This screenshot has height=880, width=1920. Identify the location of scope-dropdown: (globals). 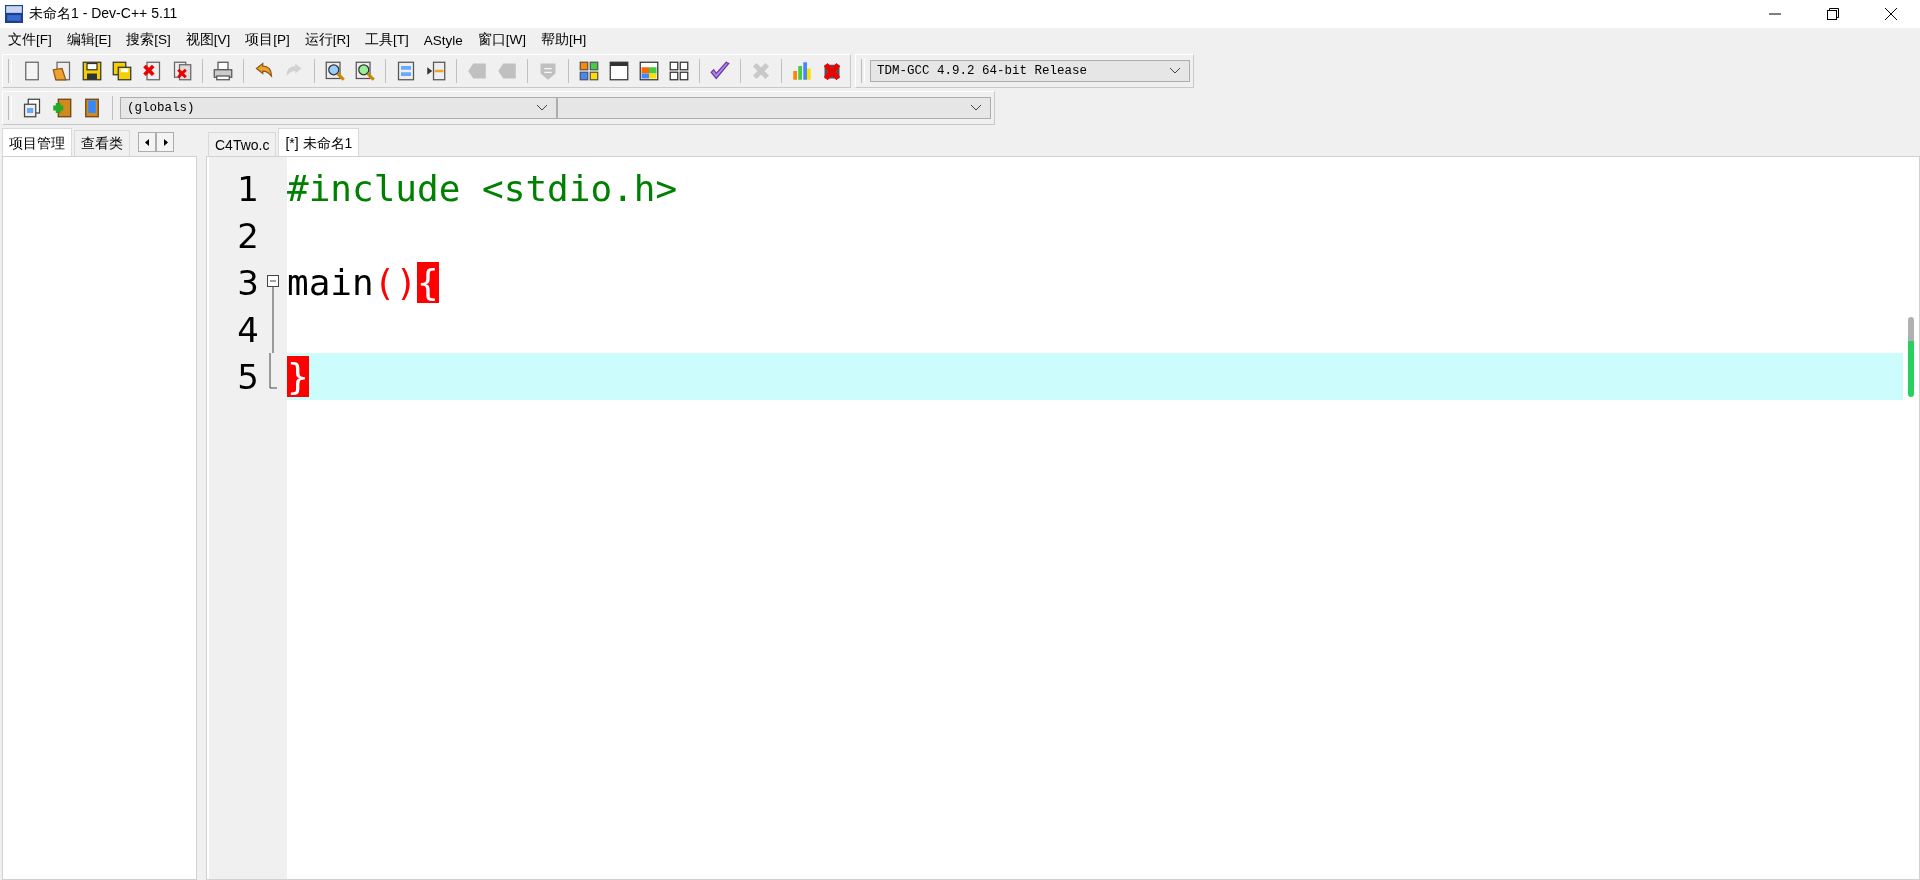
(338, 108).